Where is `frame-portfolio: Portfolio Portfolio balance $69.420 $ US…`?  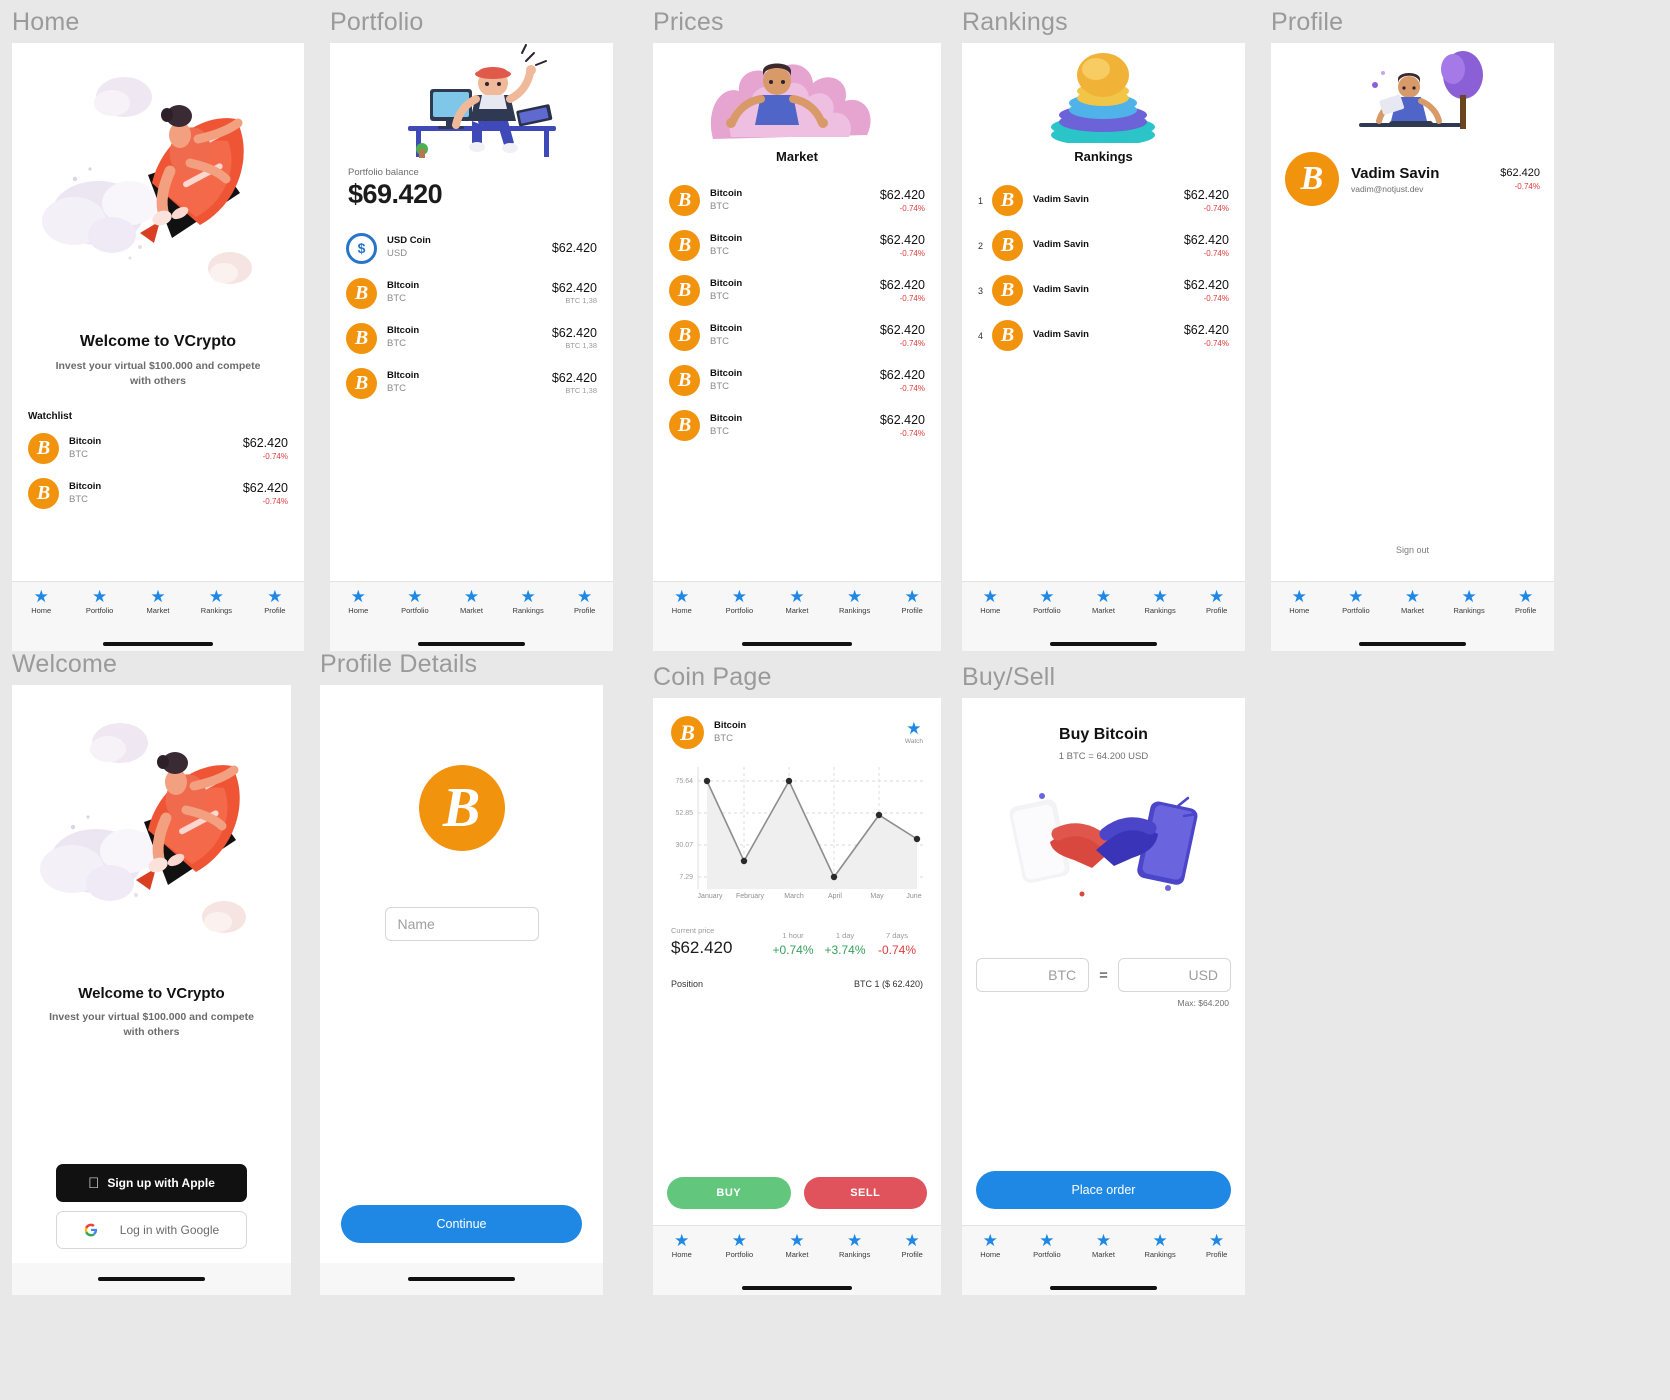
frame-portfolio: Portfolio Portfolio balance $69.420 $ US… is located at coordinates (471, 330).